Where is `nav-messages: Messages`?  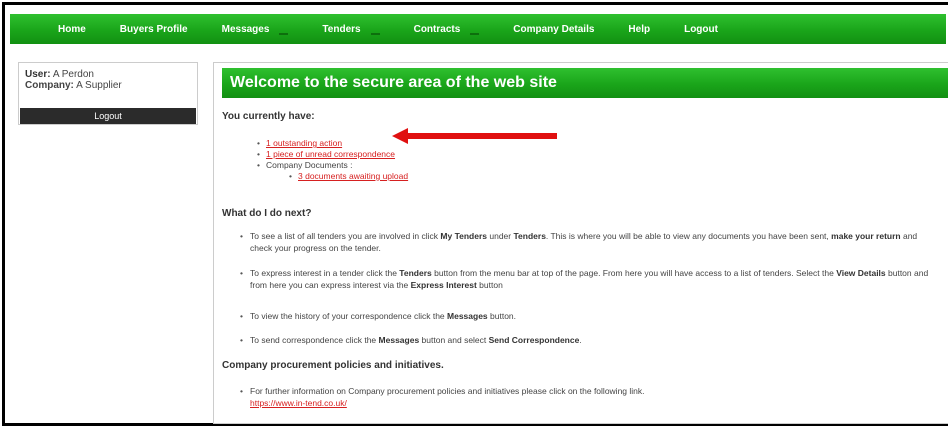
nav-messages: Messages is located at coordinates (255, 29).